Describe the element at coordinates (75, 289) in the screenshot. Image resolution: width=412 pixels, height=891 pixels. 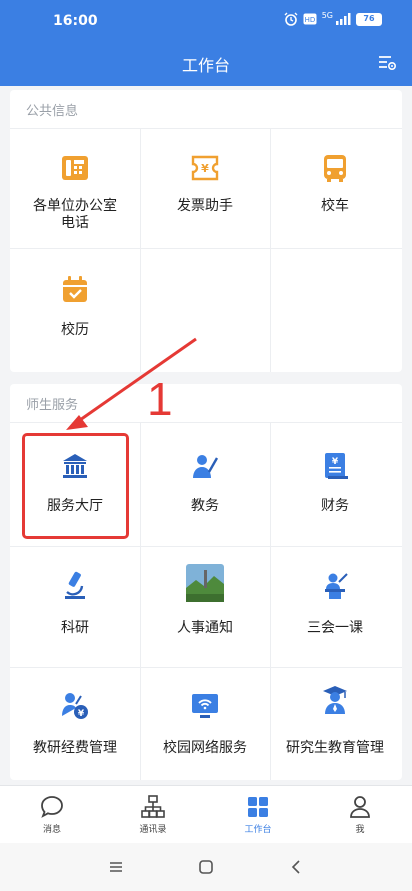
I see `calendar-icon` at that location.